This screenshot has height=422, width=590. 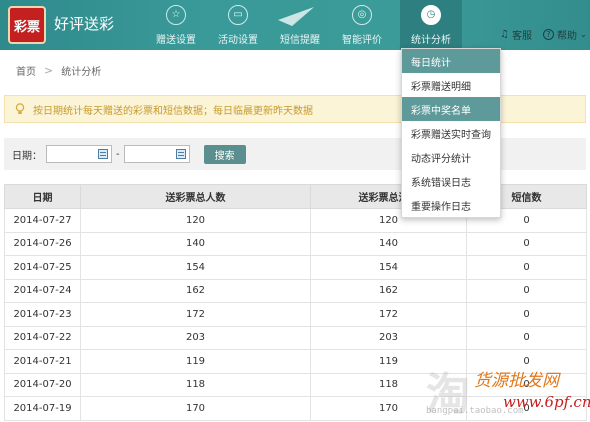 I want to click on date-cell: 2014-07-27, so click(x=42, y=220).